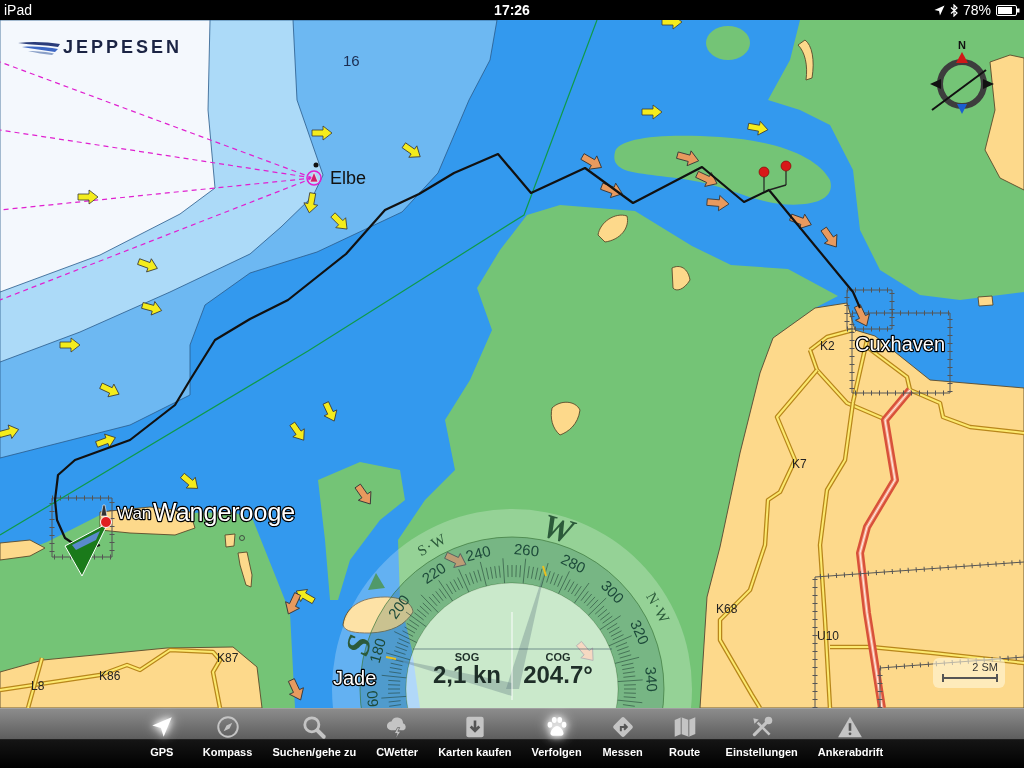 The image size is (1024, 768). I want to click on ring-icon, so click(242, 538).